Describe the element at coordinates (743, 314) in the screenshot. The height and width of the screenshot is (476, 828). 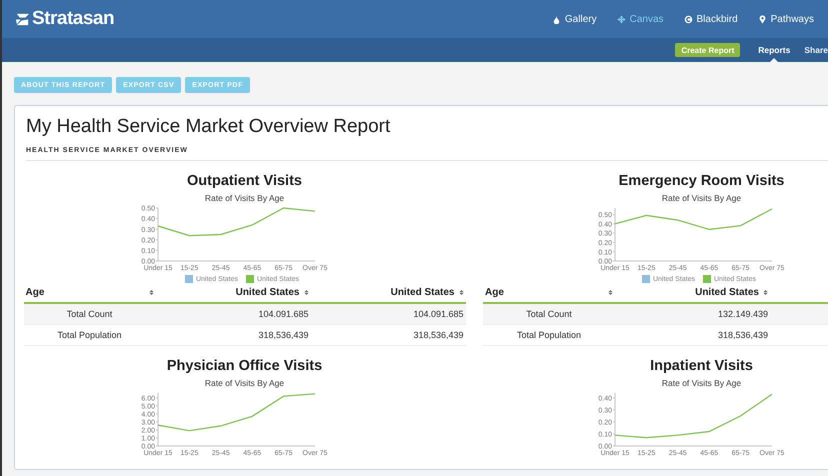
I see `table-cell: 132.149.439` at that location.